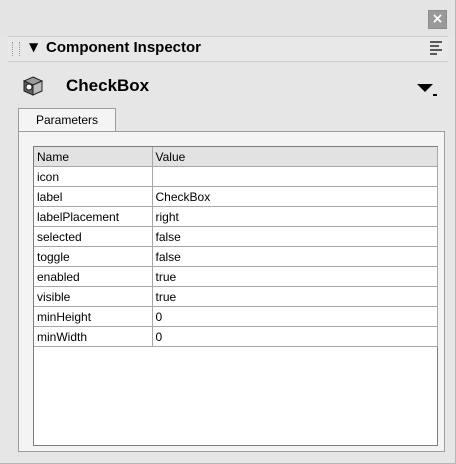  Describe the element at coordinates (295, 216) in the screenshot. I see `param-value: right` at that location.